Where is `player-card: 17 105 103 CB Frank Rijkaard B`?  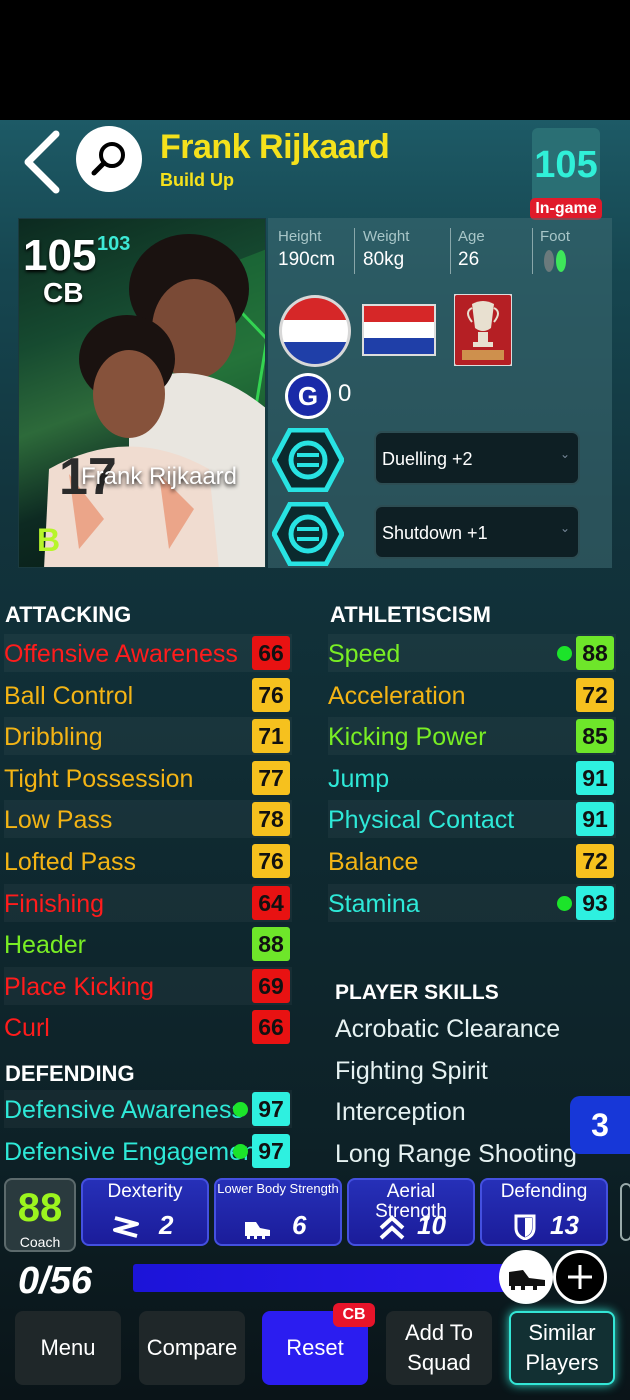
player-card: 17 105 103 CB Frank Rijkaard B is located at coordinates (142, 393).